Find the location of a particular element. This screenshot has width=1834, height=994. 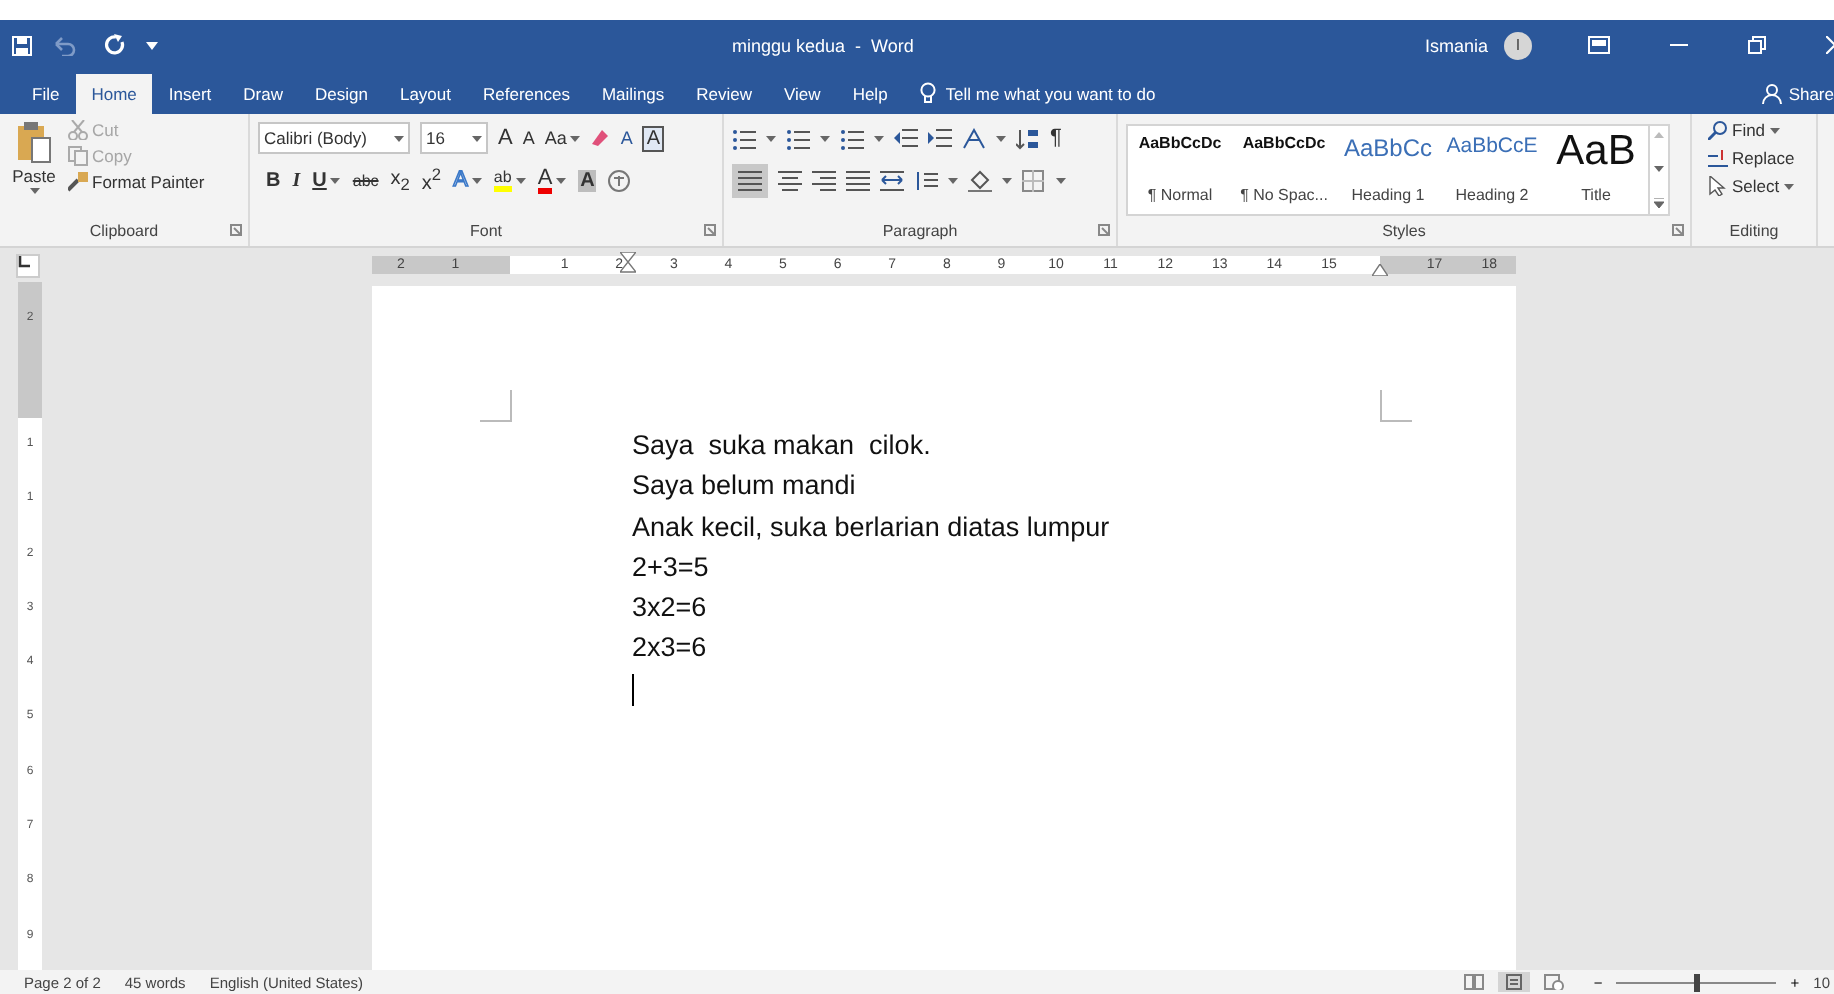

bold-button: B is located at coordinates (273, 180).